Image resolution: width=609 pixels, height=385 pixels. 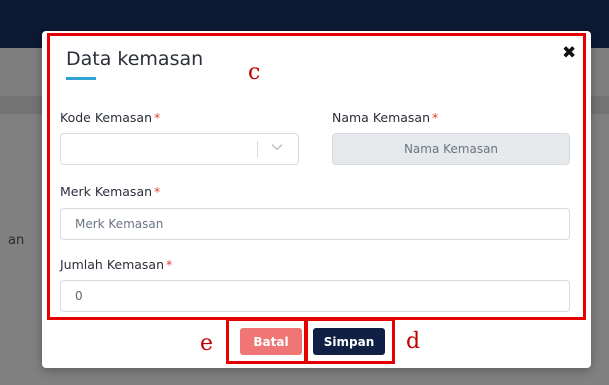 I want to click on annotation-box-d, so click(x=350, y=341).